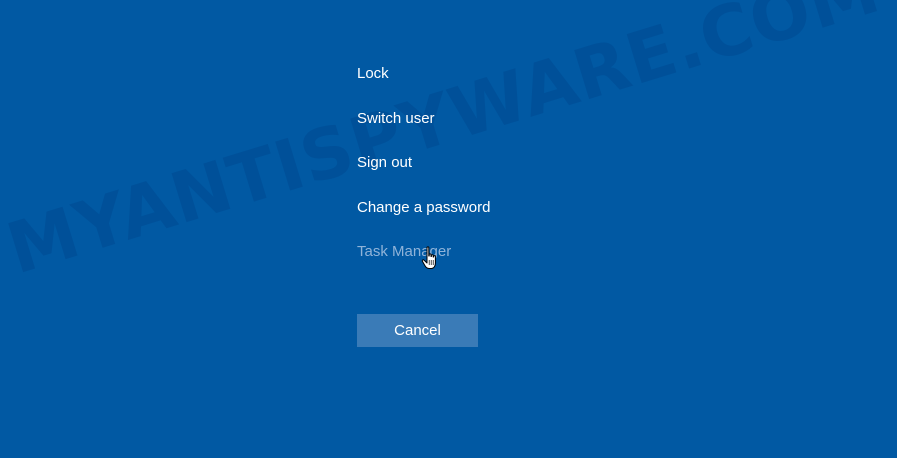 The width and height of the screenshot is (897, 458). I want to click on task-manager-option: Task Manager, so click(457, 252).